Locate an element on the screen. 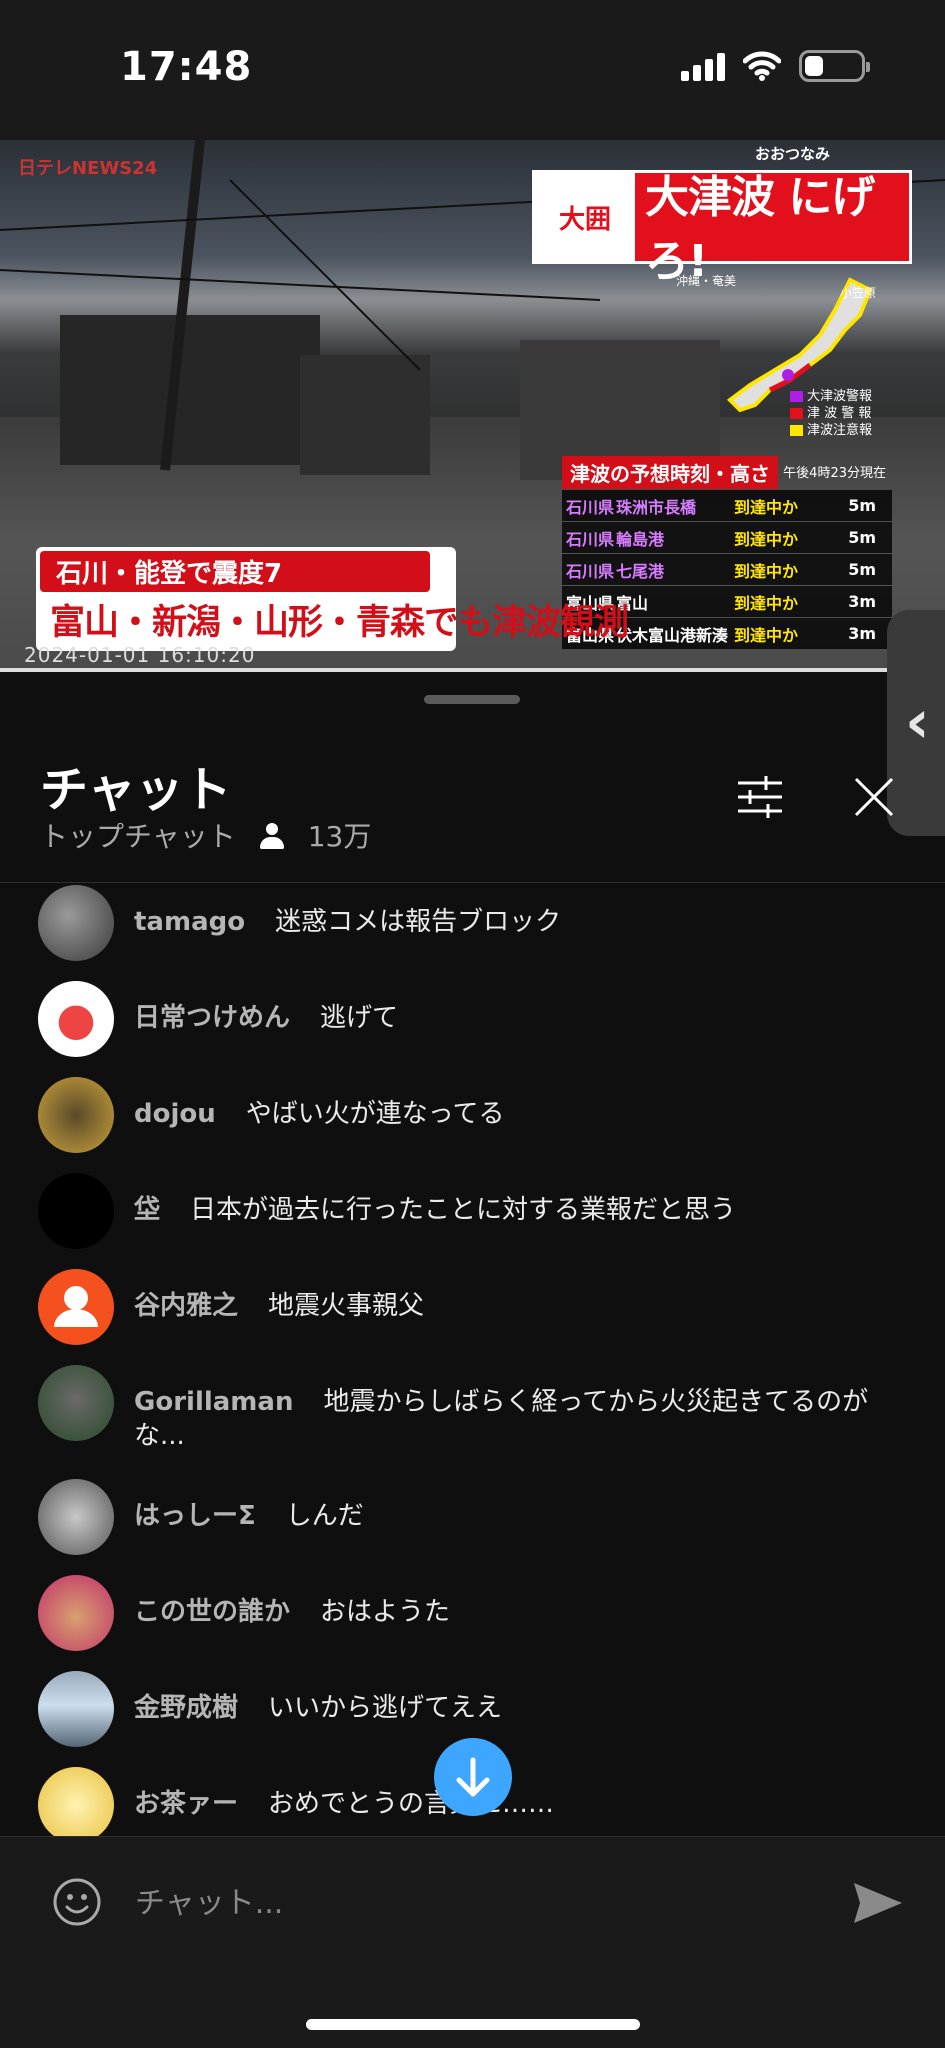  caption-top: 石川・能登で震度7 is located at coordinates (235, 571).